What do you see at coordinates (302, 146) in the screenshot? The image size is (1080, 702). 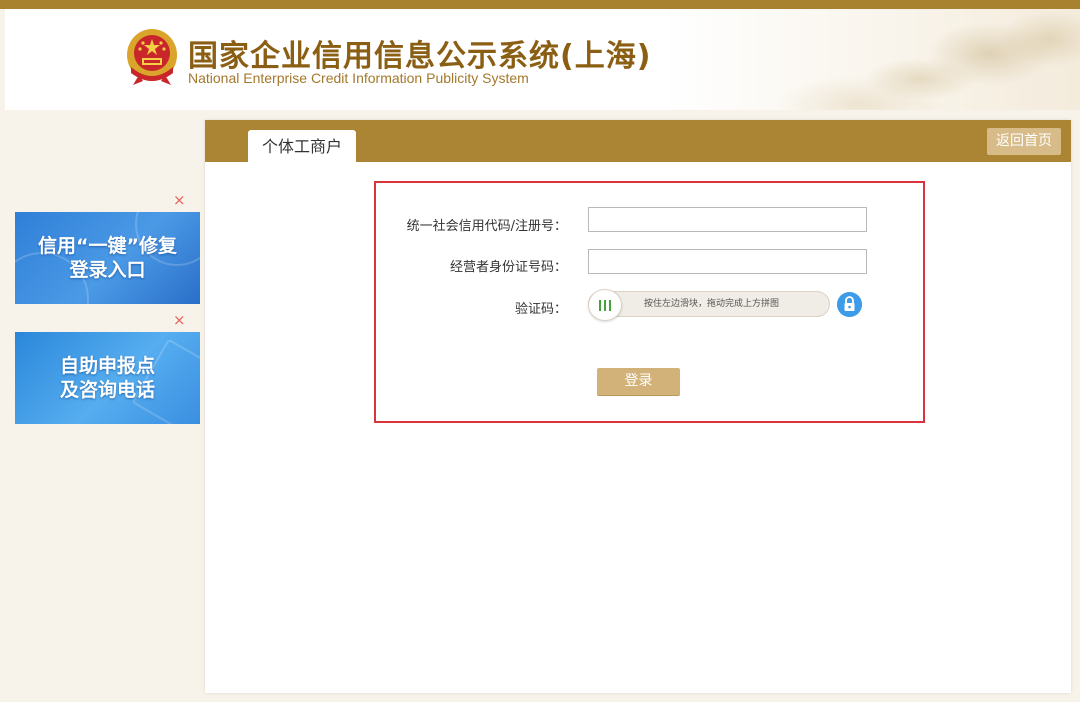 I see `tab-individual-business: 个体工商户` at bounding box center [302, 146].